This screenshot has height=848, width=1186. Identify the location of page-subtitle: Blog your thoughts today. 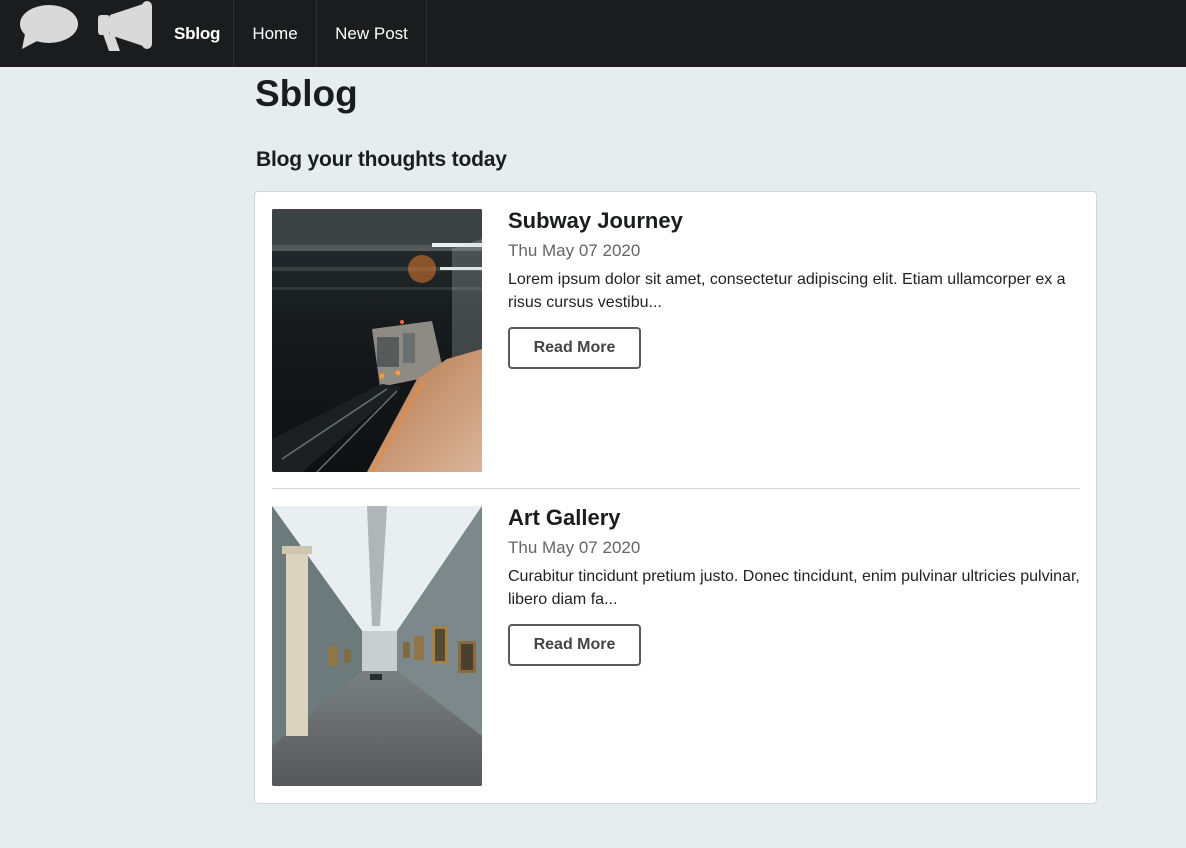
(381, 159).